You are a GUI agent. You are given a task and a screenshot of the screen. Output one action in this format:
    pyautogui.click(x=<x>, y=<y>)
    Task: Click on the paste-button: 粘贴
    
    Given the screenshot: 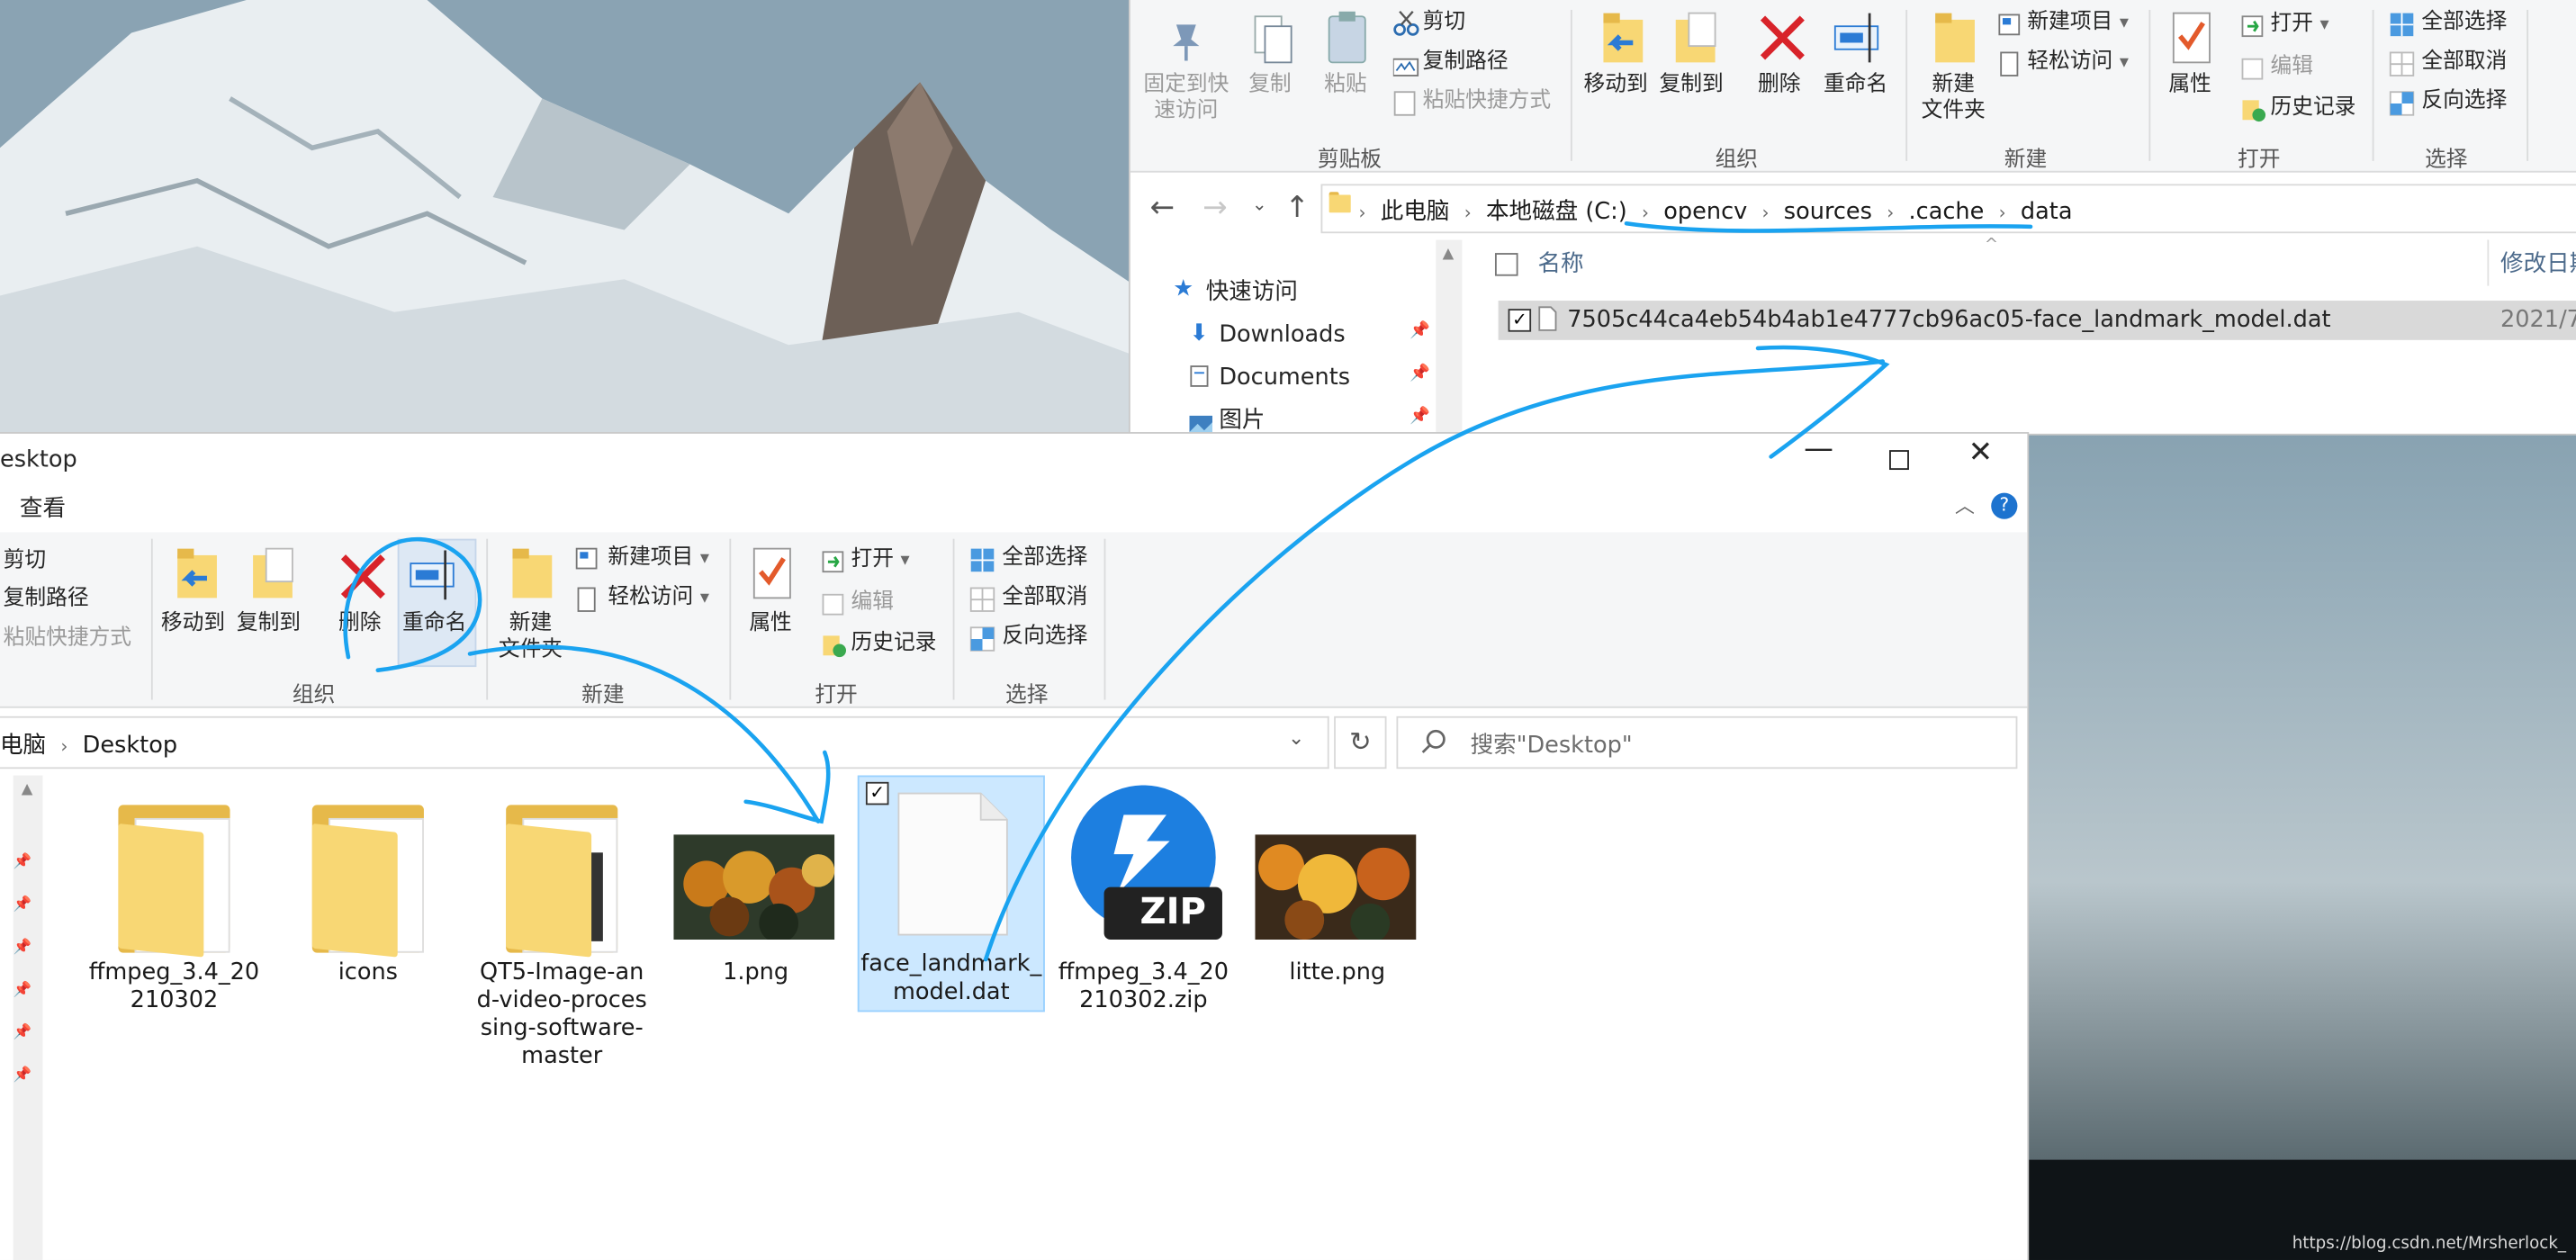 What is the action you would take?
    pyautogui.click(x=1345, y=85)
    